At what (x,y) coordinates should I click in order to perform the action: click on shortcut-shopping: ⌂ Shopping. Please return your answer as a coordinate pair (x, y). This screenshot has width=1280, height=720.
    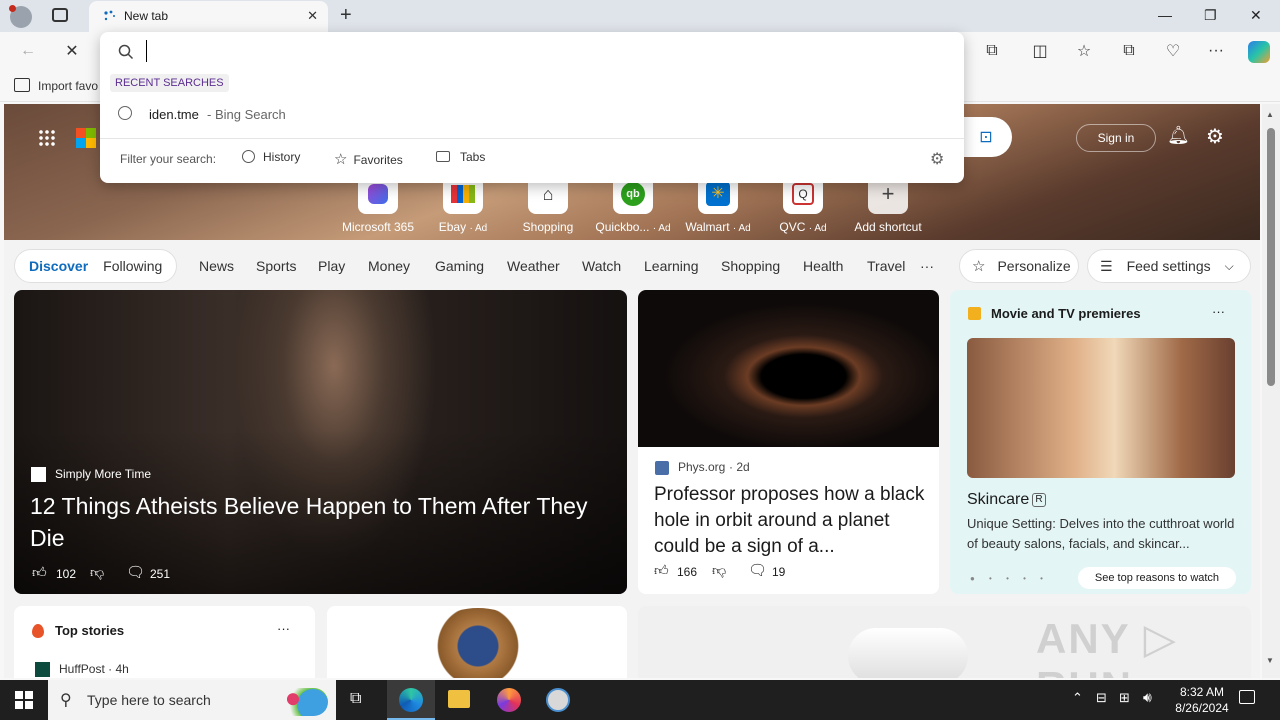
    Looking at the image, I should click on (548, 204).